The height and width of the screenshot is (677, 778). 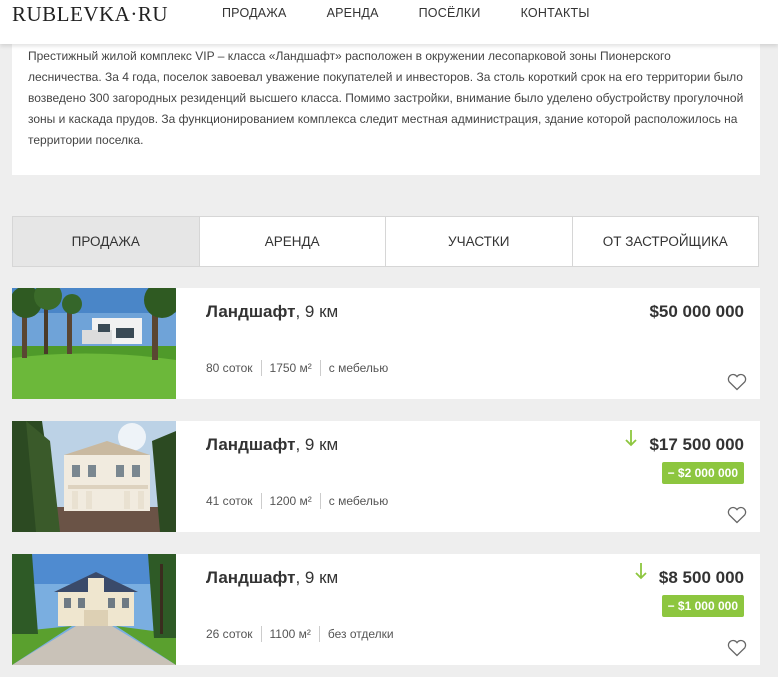 I want to click on nav-rent: АРЕНДА, so click(x=353, y=13).